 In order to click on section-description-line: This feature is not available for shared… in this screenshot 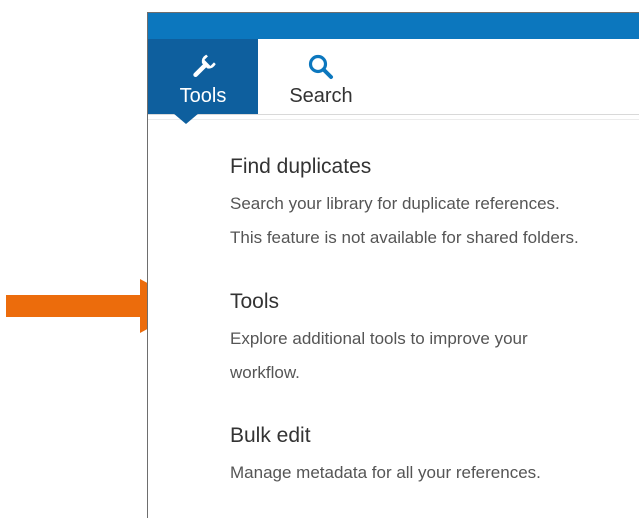, I will do `click(404, 237)`.